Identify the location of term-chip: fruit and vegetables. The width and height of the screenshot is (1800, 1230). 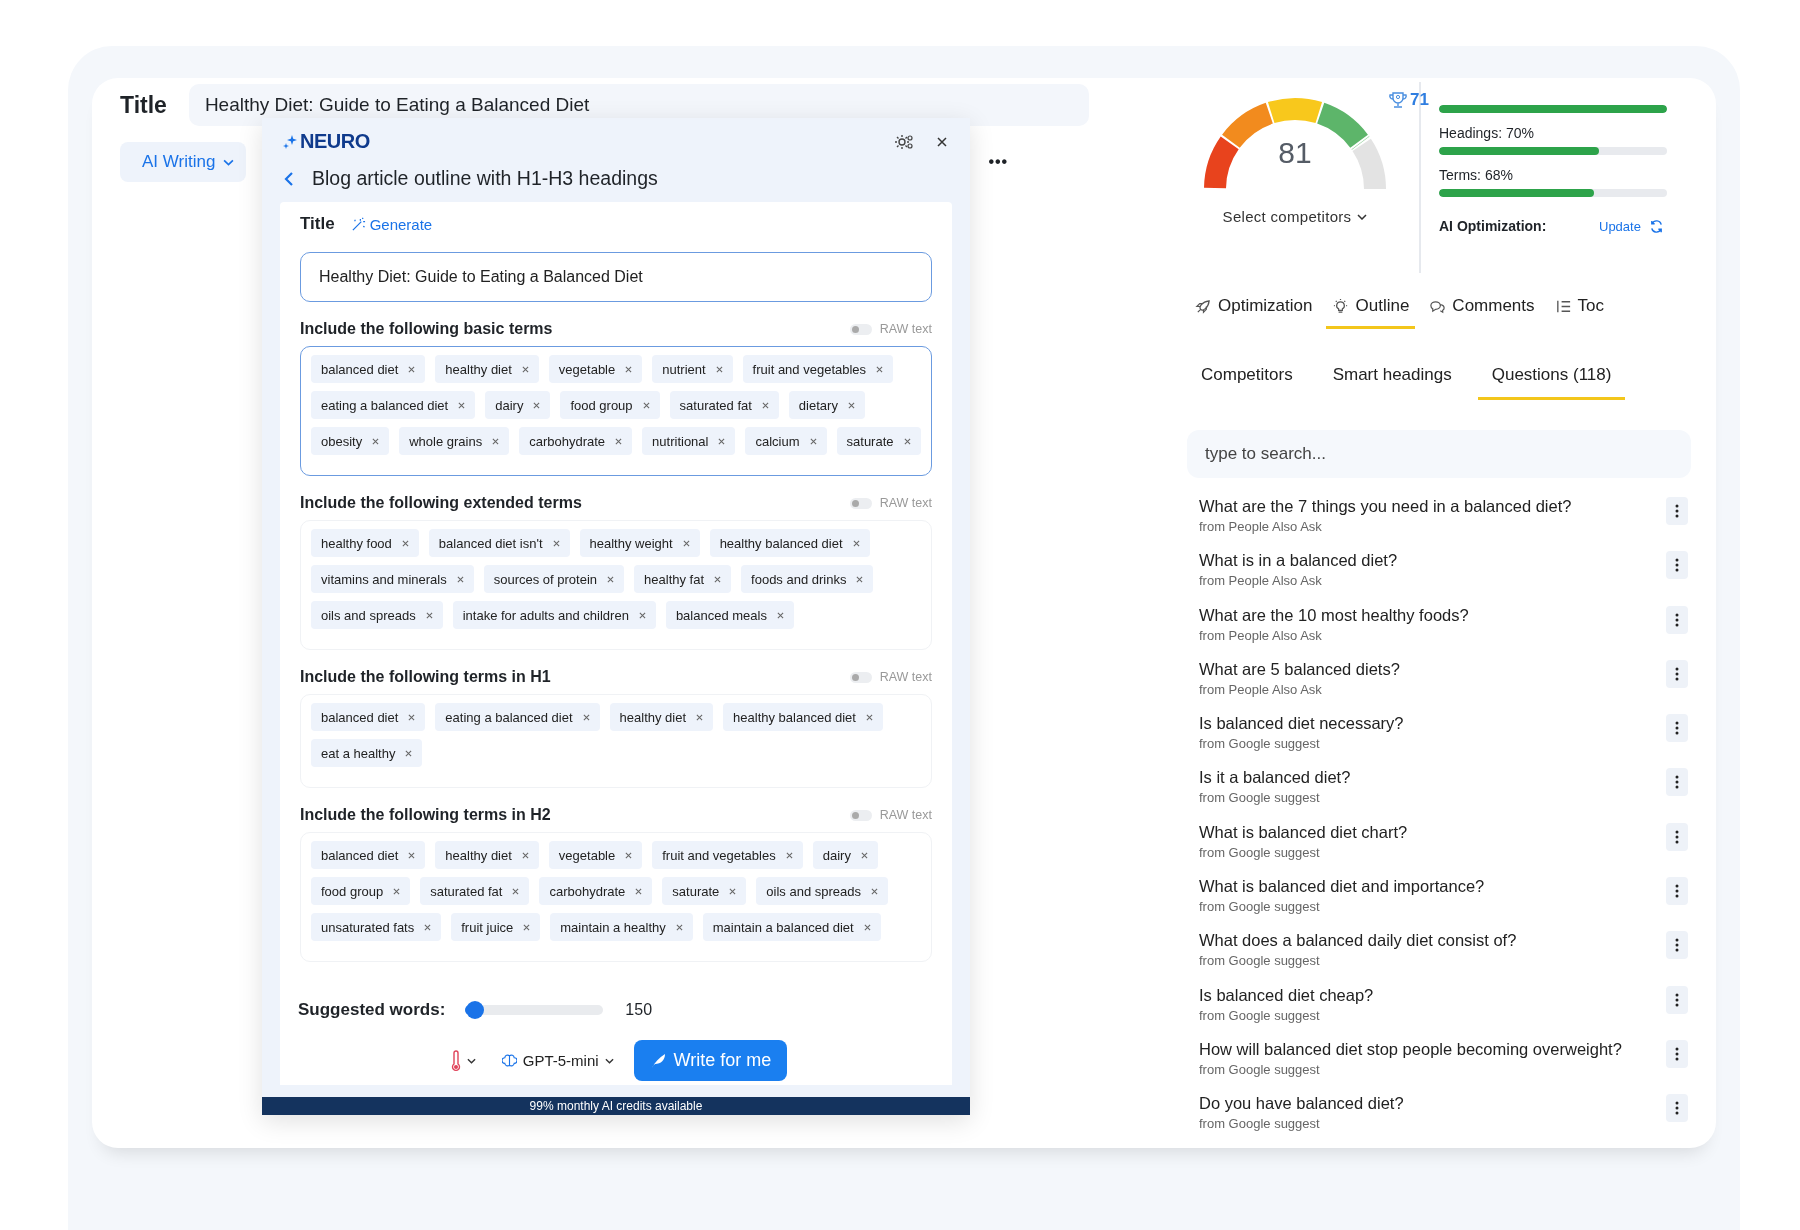
(727, 855).